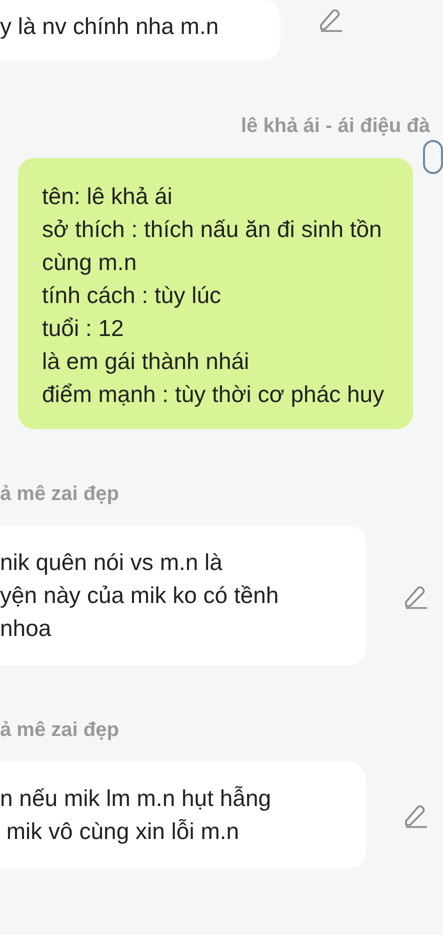 The height and width of the screenshot is (935, 443). Describe the element at coordinates (110, 26) in the screenshot. I see `message-text: y là nv chính nha m.n` at that location.